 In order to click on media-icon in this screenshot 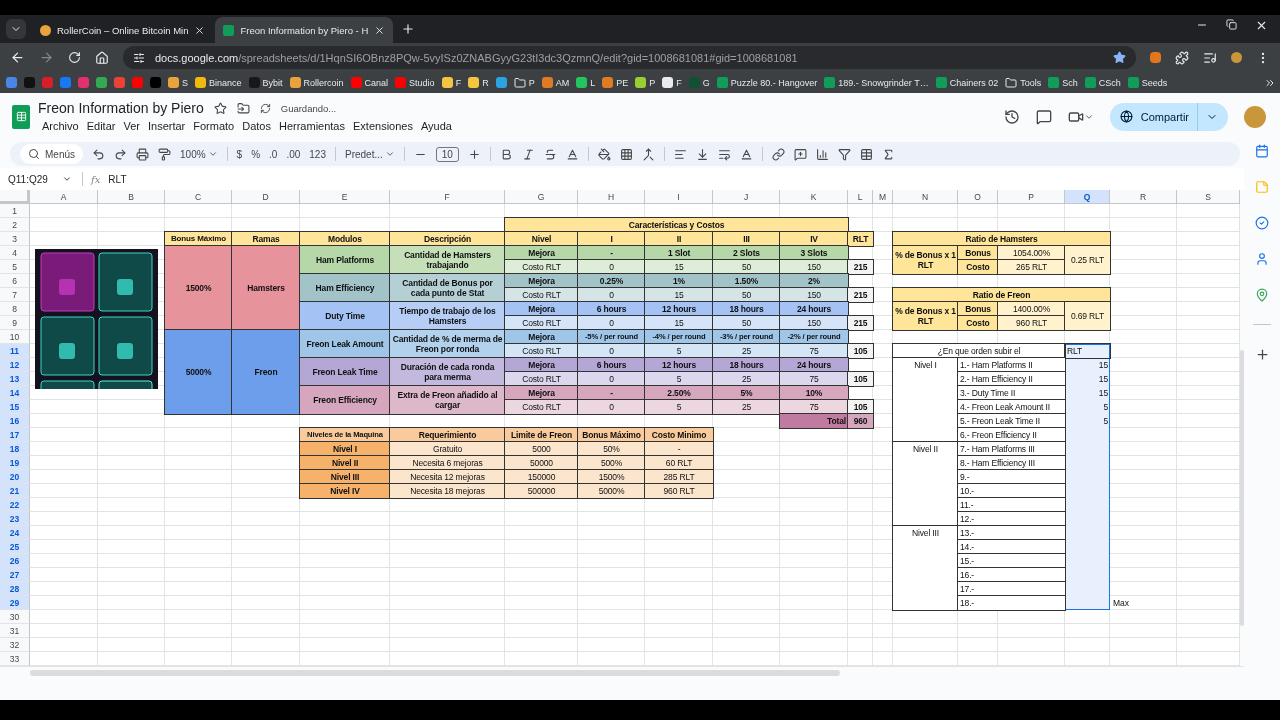, I will do `click(1210, 57)`.